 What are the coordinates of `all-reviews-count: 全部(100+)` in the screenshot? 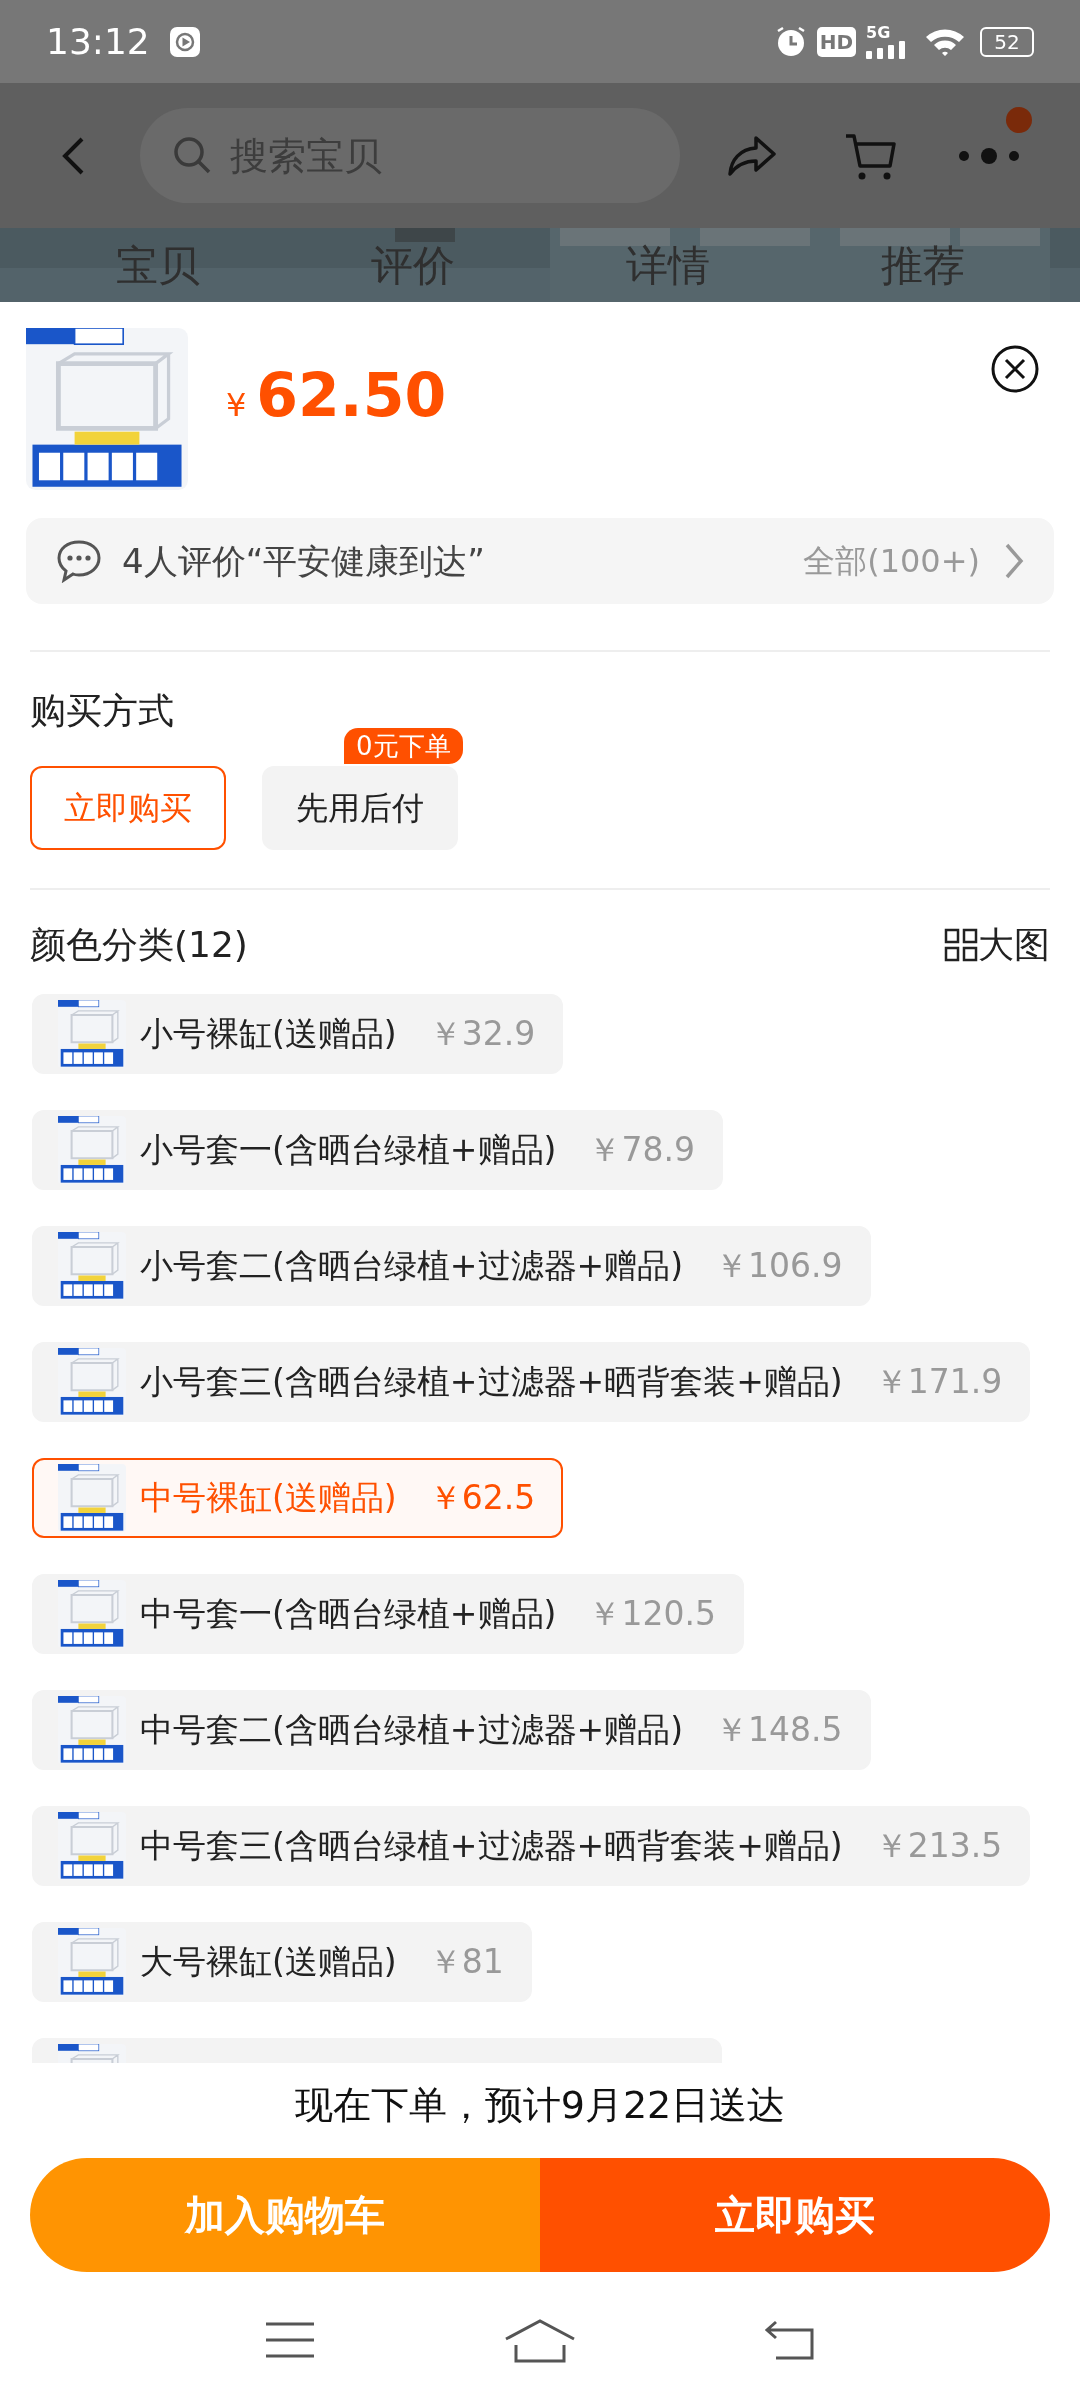 It's located at (891, 561).